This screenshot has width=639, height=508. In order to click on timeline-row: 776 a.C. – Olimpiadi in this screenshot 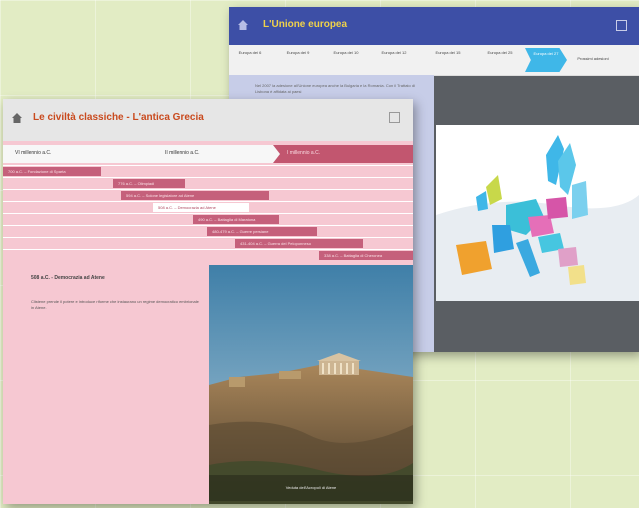, I will do `click(208, 183)`.